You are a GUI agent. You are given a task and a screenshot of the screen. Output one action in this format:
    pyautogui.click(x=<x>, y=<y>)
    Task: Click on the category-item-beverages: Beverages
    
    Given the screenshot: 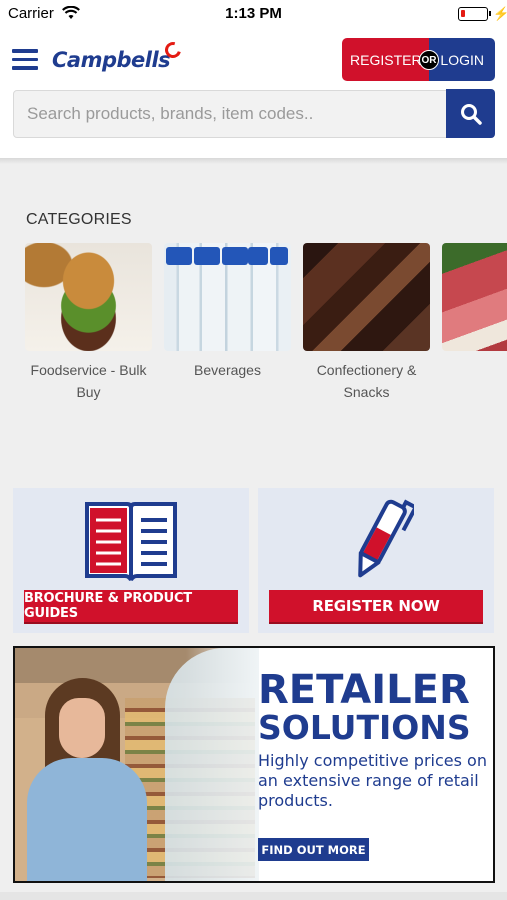 What is the action you would take?
    pyautogui.click(x=227, y=312)
    